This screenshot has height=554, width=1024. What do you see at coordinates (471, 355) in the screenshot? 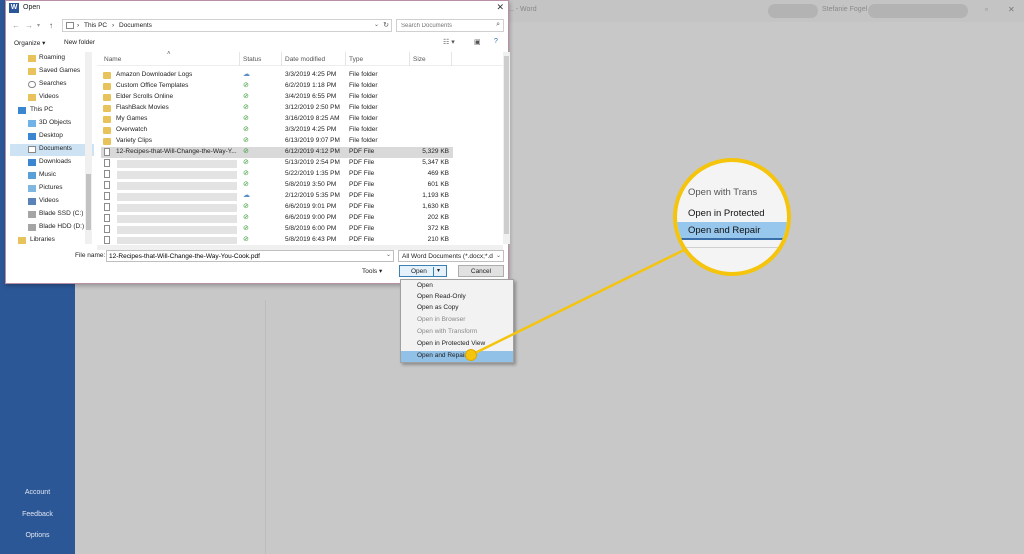
I see `callout-dot` at bounding box center [471, 355].